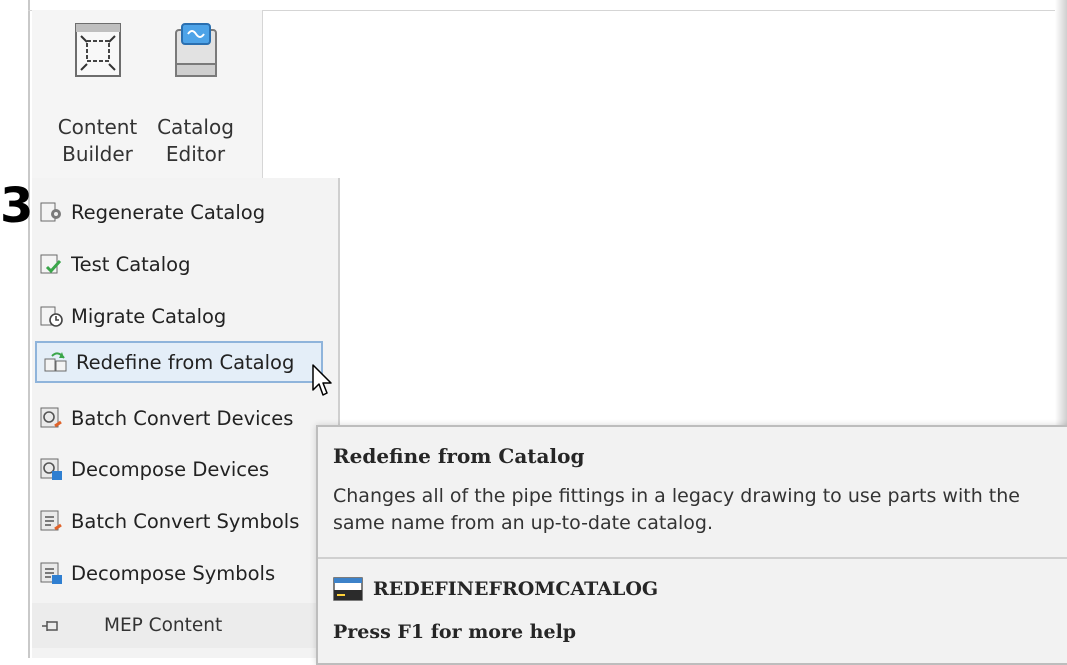 The width and height of the screenshot is (1067, 665). I want to click on menu-item-label: Test Catalog, so click(131, 264).